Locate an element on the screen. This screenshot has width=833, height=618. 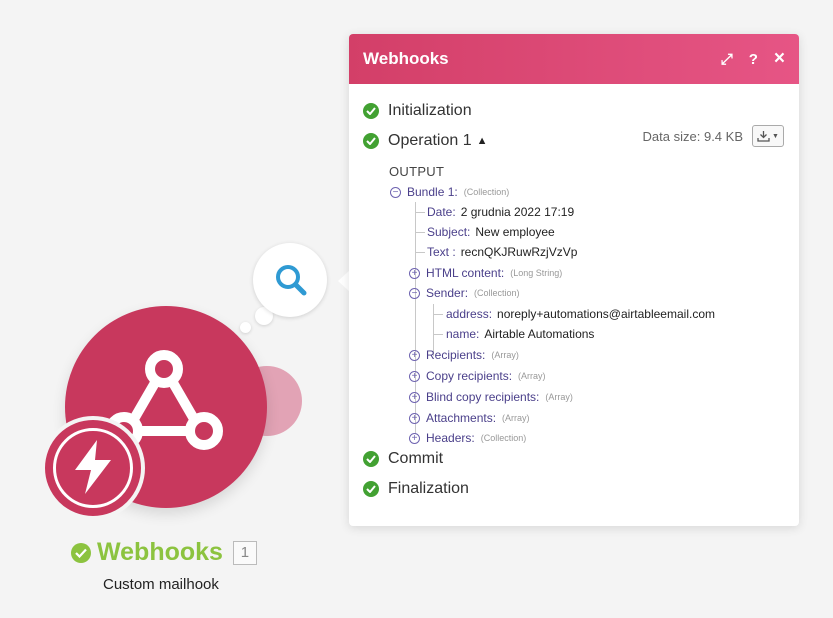
module-subtitle: Custom mailhook is located at coordinates (161, 584).